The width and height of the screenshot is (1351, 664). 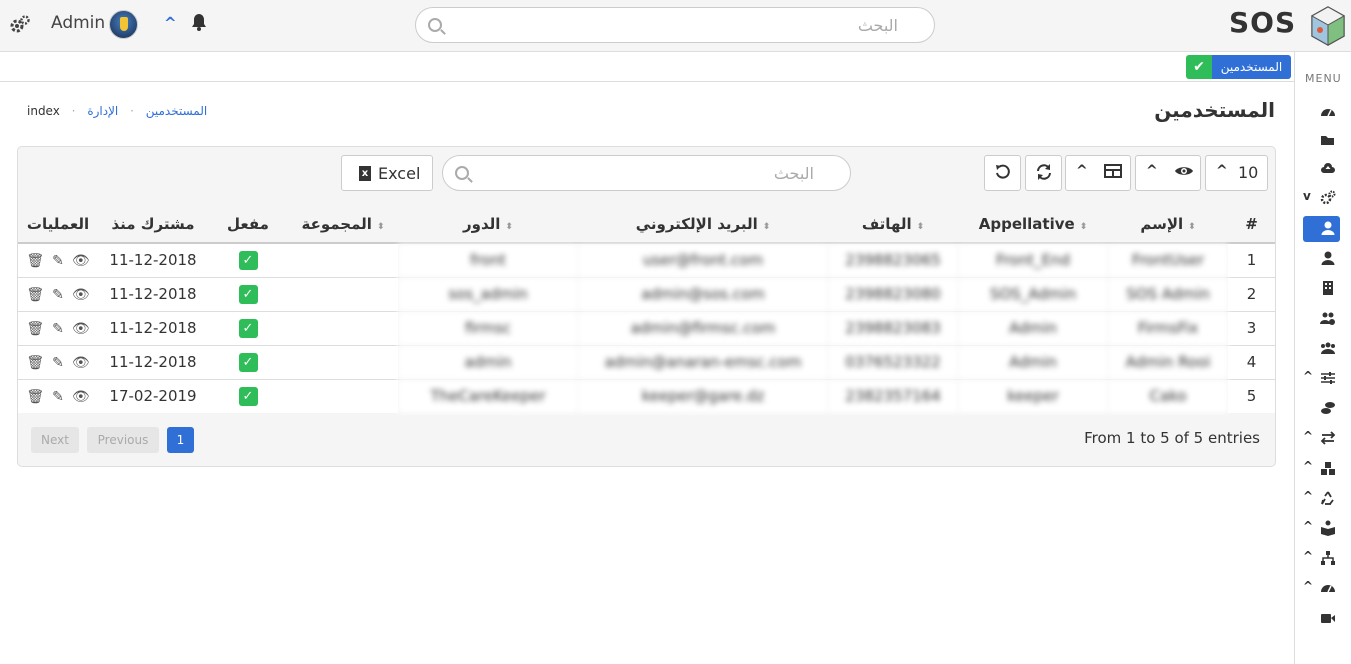 I want to click on col-name: الإسم ⬍, so click(x=1168, y=224).